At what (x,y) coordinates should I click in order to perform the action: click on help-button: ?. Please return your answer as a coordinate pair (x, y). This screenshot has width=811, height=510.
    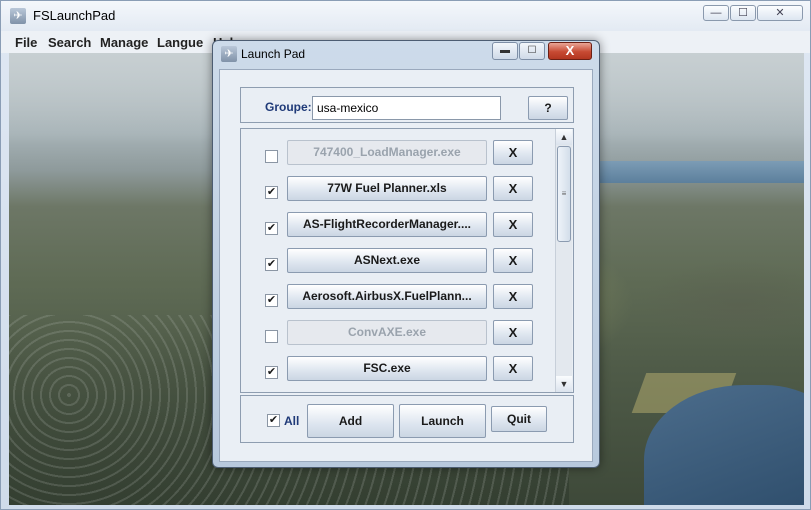
    Looking at the image, I should click on (548, 108).